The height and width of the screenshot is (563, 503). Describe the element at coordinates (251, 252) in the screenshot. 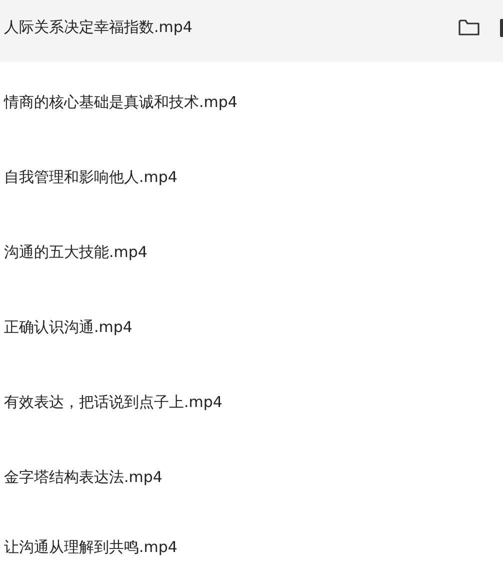

I see `file-row: 沟通的五大技能.mp4` at that location.